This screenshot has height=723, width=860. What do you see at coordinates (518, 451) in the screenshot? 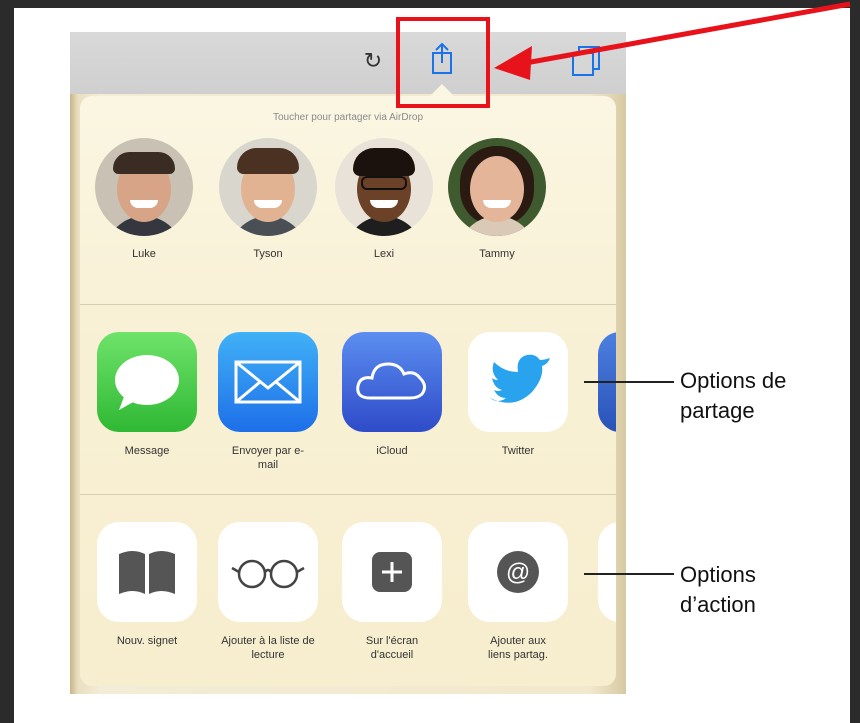
I see `app-label: Twitter` at bounding box center [518, 451].